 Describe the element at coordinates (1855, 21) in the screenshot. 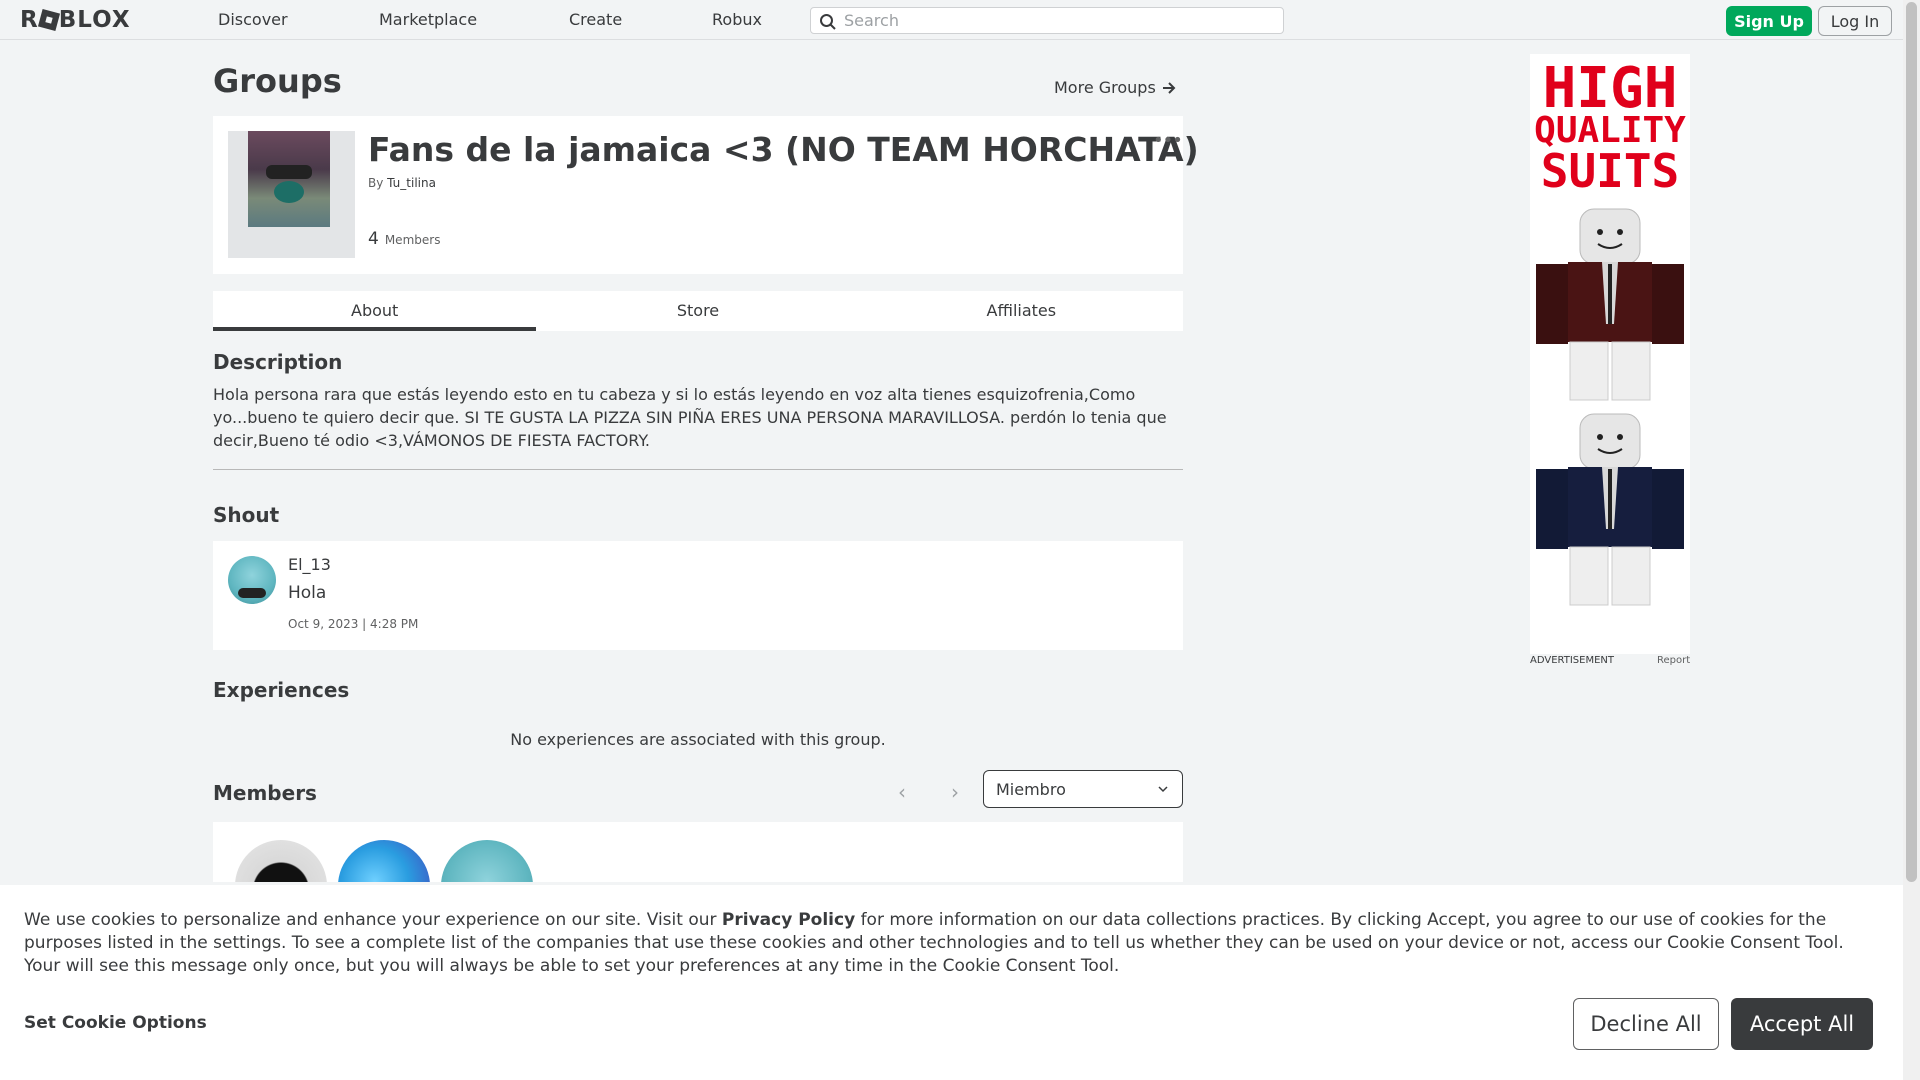

I see `log-in-button: Log In` at that location.